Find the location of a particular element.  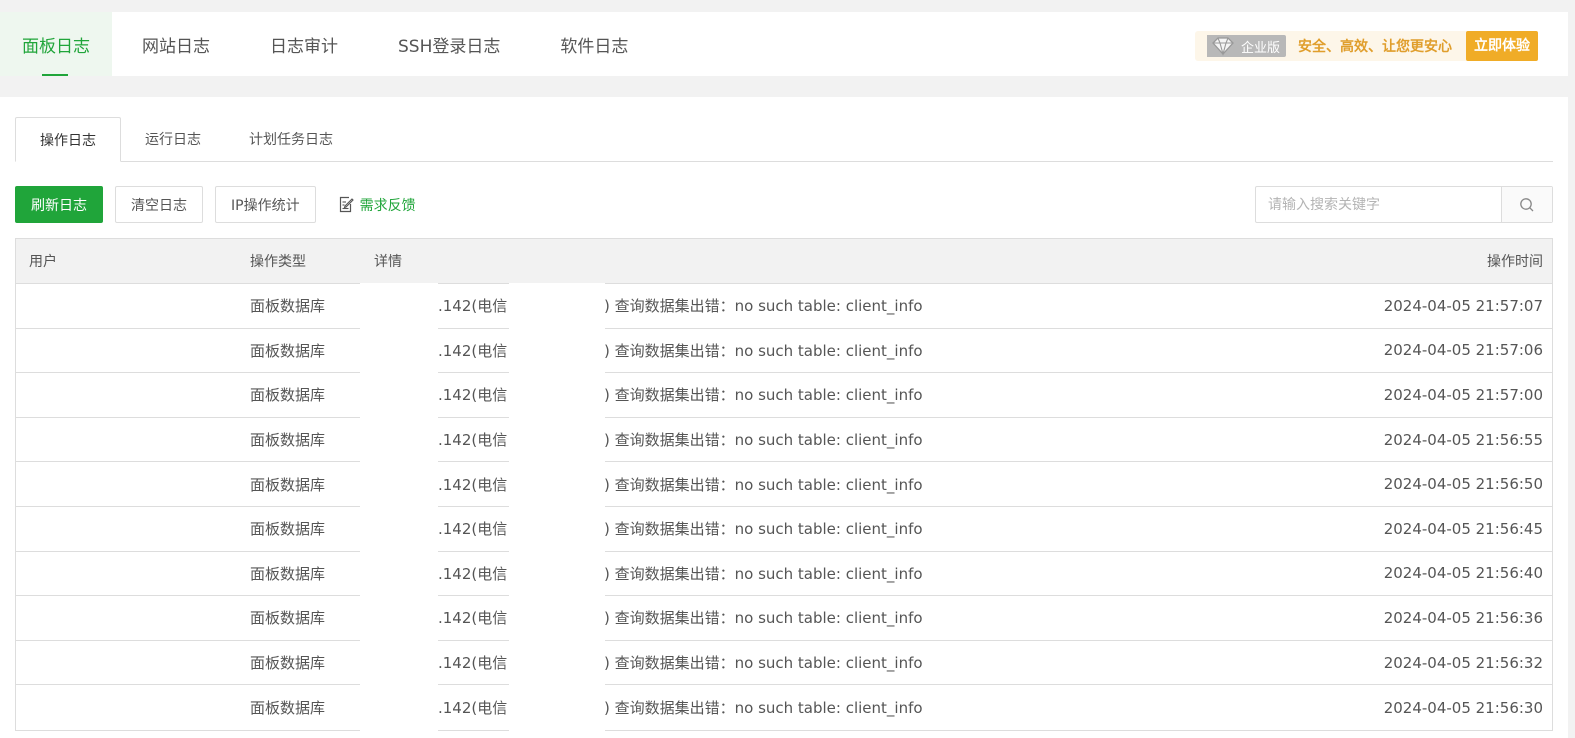

nav-tab-ssh-login-log: SSH登录日志 is located at coordinates (449, 44).